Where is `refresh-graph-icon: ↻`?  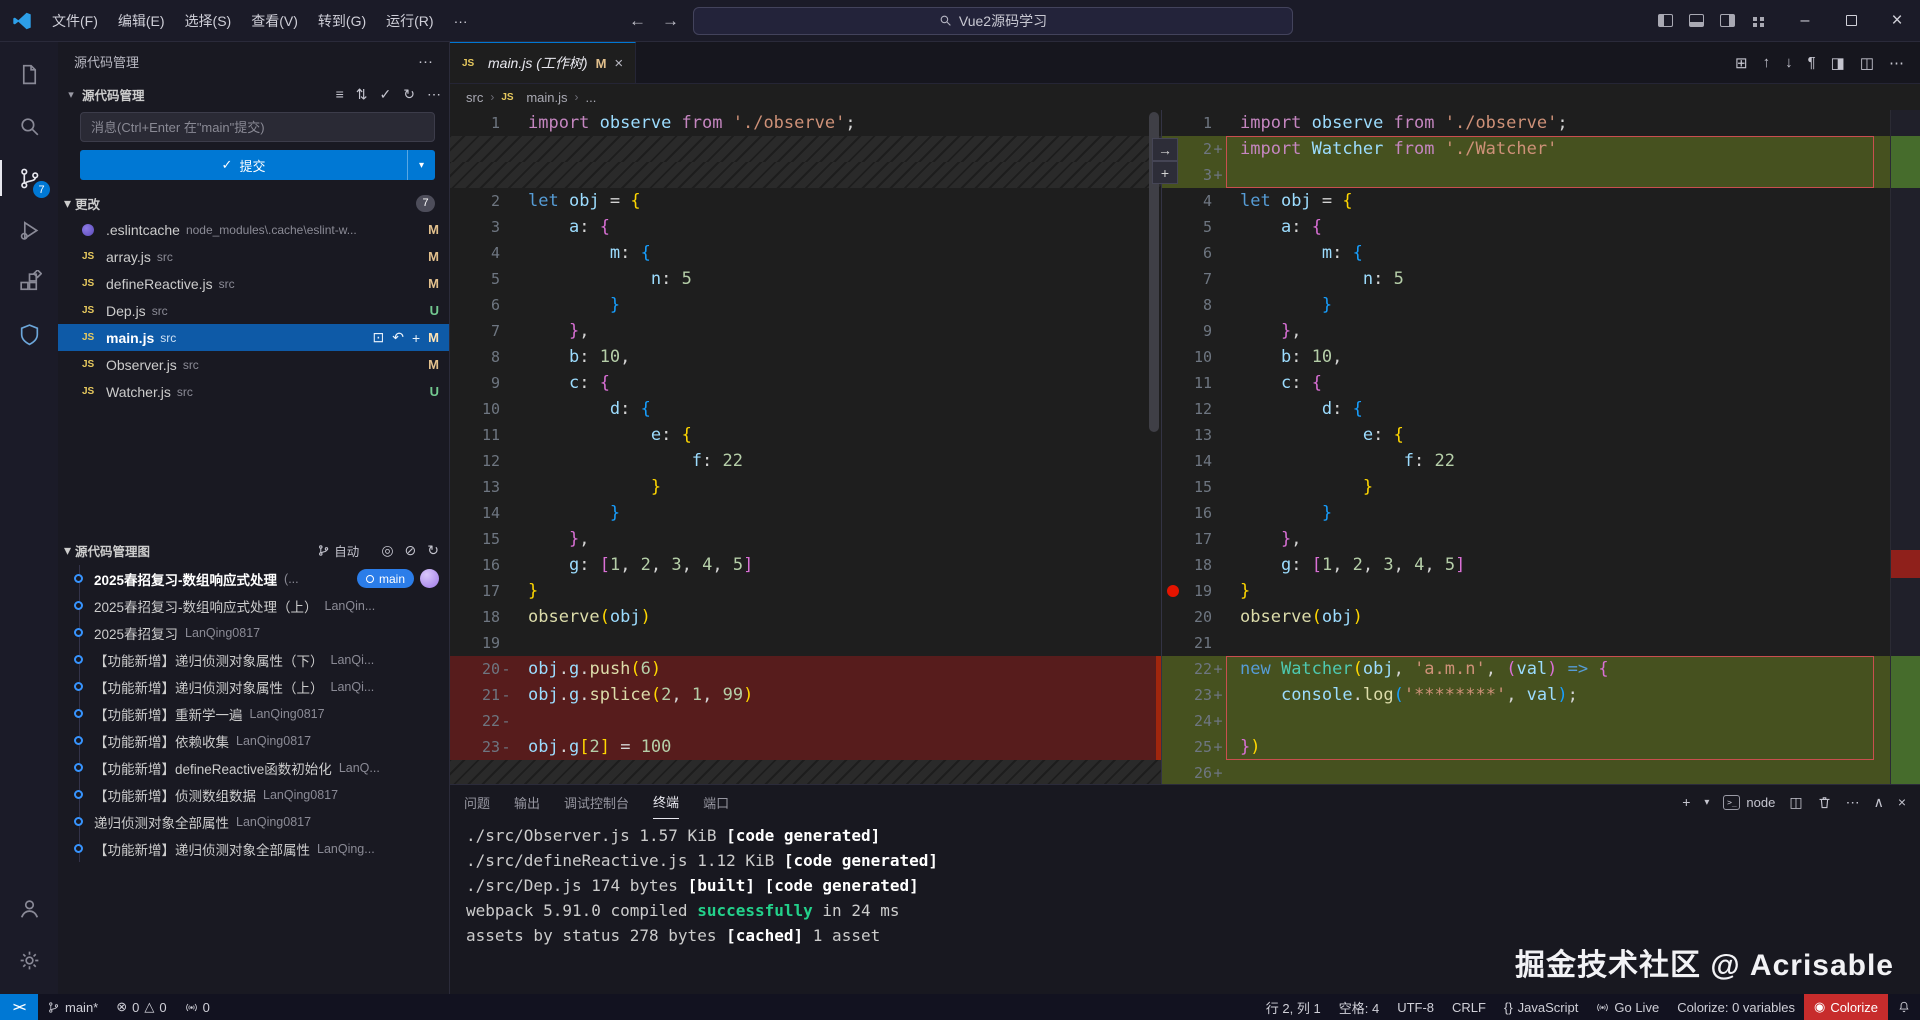 refresh-graph-icon: ↻ is located at coordinates (433, 550).